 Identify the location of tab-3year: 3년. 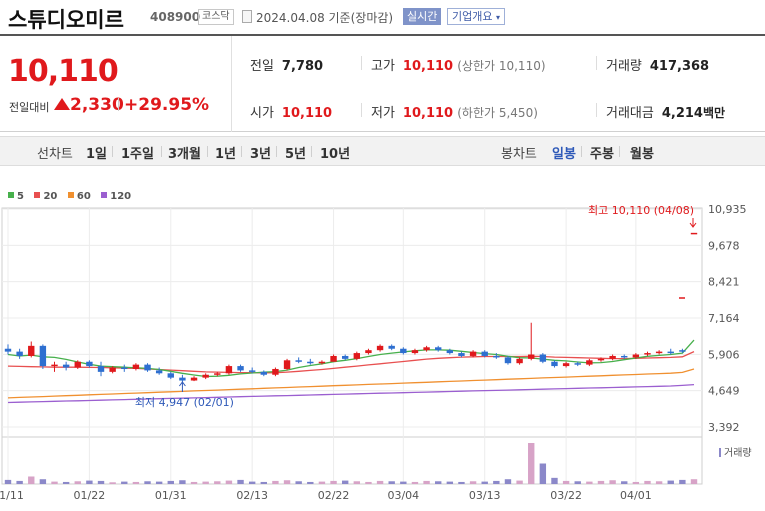
(260, 152).